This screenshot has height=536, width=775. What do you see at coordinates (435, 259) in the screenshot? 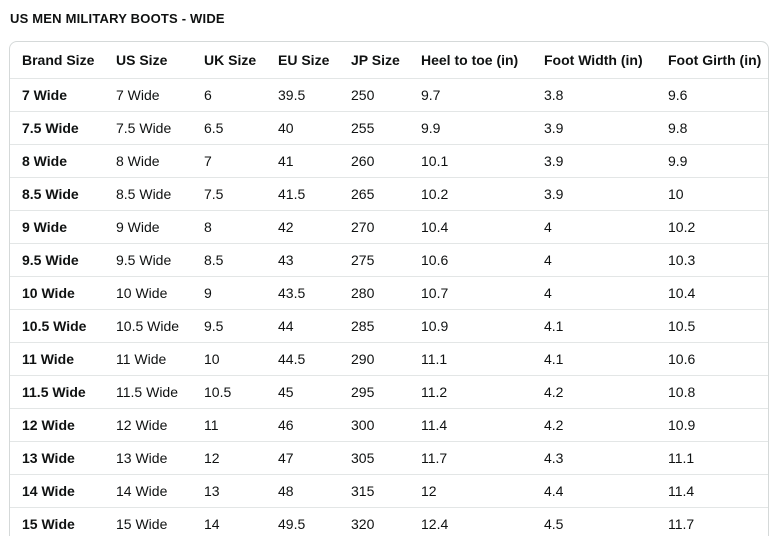
I see `heel-to-toe-cell: 10.6` at bounding box center [435, 259].